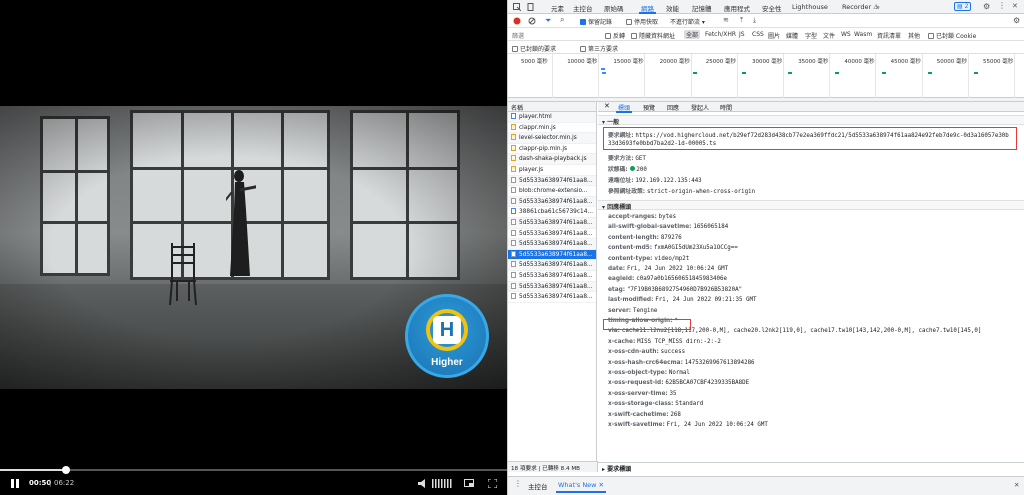 The image size is (1024, 495). What do you see at coordinates (671, 259) in the screenshot?
I see `response-header-value: video/mp2t` at bounding box center [671, 259].